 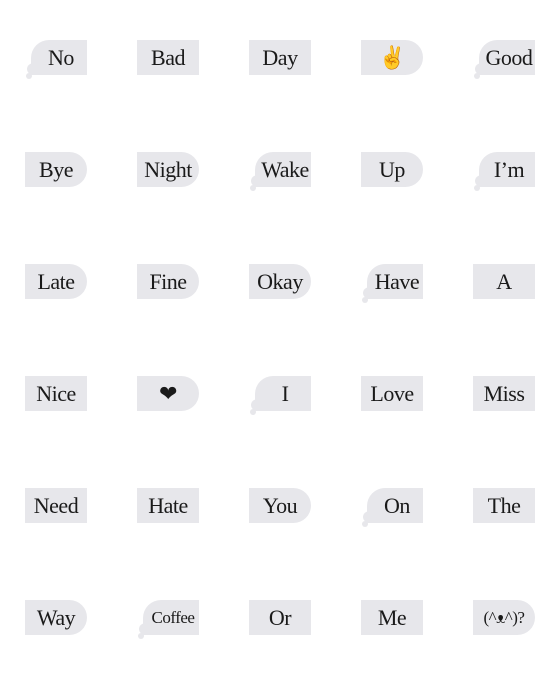 I want to click on speech-bubble: Day, so click(x=280, y=57).